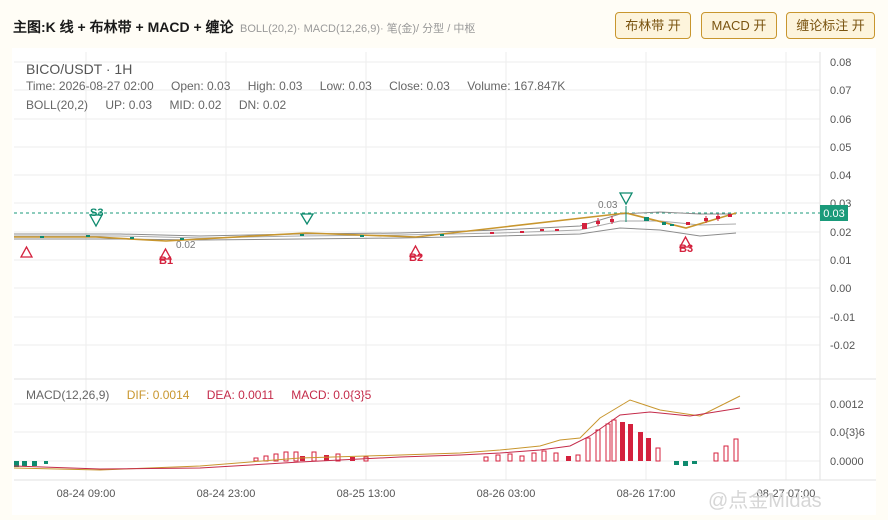  What do you see at coordinates (331, 395) in the screenshot?
I see `macd-hist-value: MACD: 0.0{3}5` at bounding box center [331, 395].